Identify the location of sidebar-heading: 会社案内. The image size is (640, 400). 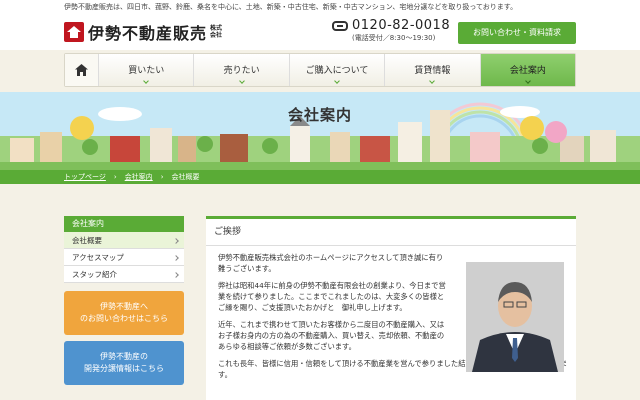
(124, 224).